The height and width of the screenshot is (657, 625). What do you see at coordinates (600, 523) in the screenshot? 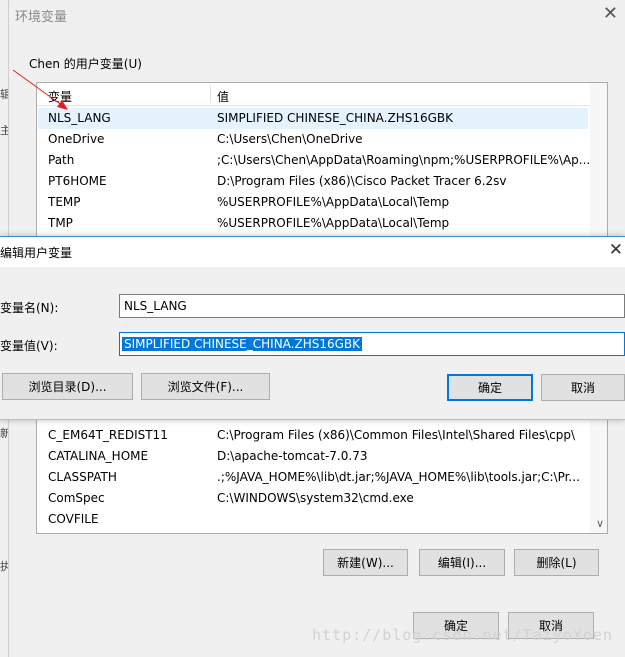
I see `scroll-down-icon: ∨` at bounding box center [600, 523].